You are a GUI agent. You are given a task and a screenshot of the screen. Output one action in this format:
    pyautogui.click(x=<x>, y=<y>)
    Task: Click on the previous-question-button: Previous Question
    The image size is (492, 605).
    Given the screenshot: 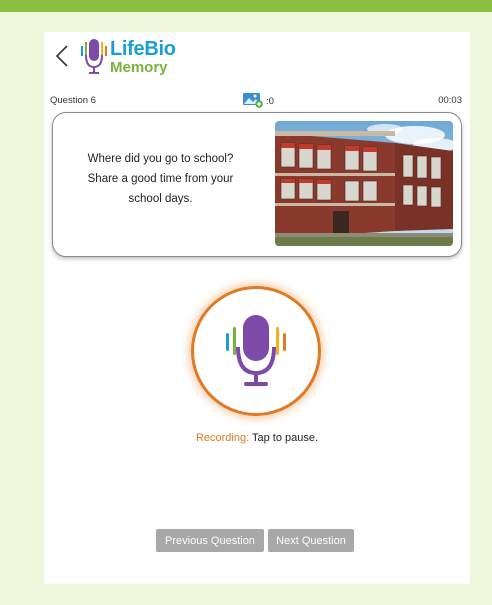 What is the action you would take?
    pyautogui.click(x=210, y=540)
    